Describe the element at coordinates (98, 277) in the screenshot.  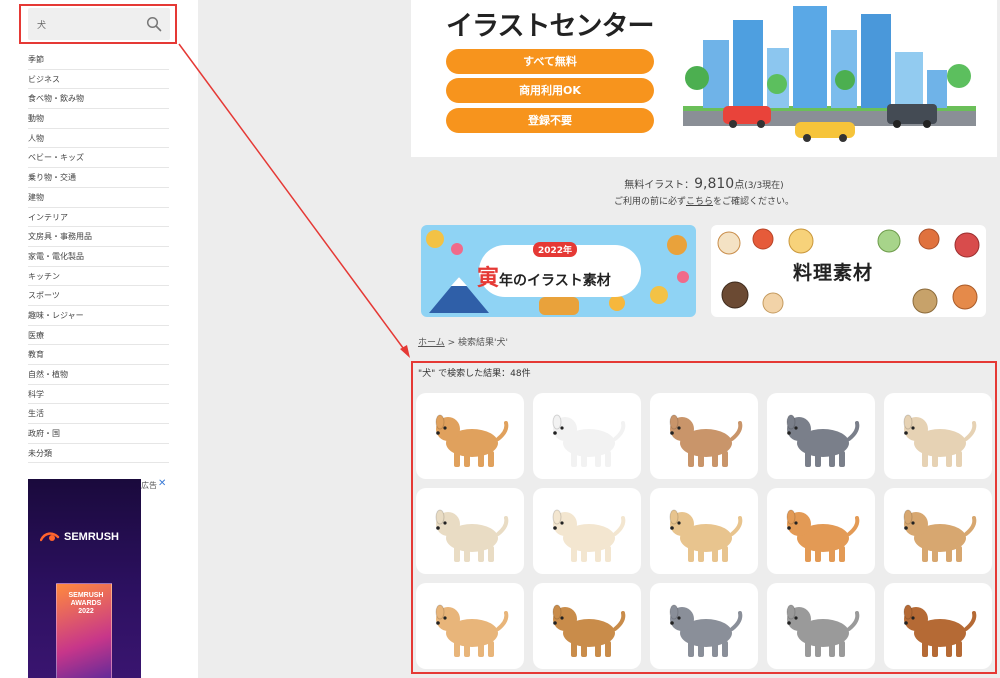
I see `sidebar-category-item: キッチン` at that location.